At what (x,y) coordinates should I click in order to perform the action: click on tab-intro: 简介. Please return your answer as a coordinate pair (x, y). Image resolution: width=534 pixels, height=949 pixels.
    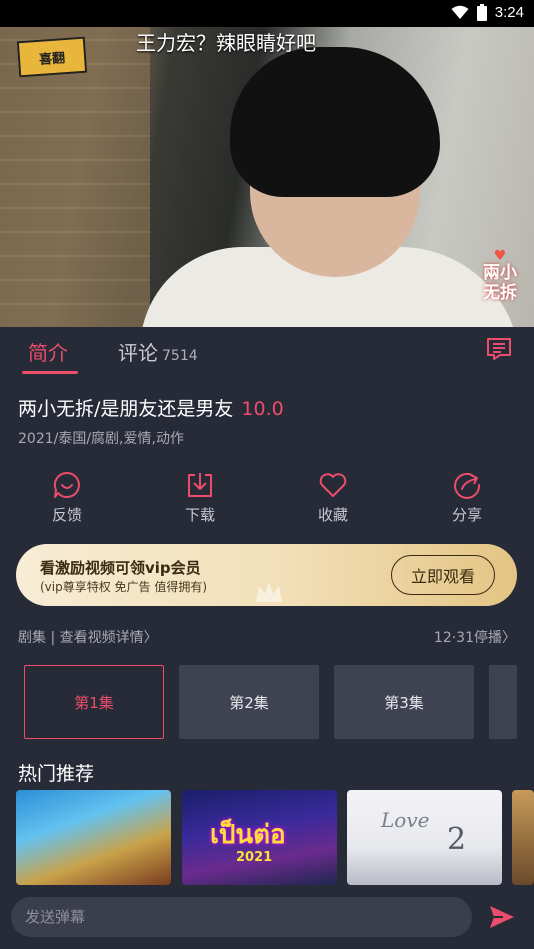
    Looking at the image, I should click on (48, 351).